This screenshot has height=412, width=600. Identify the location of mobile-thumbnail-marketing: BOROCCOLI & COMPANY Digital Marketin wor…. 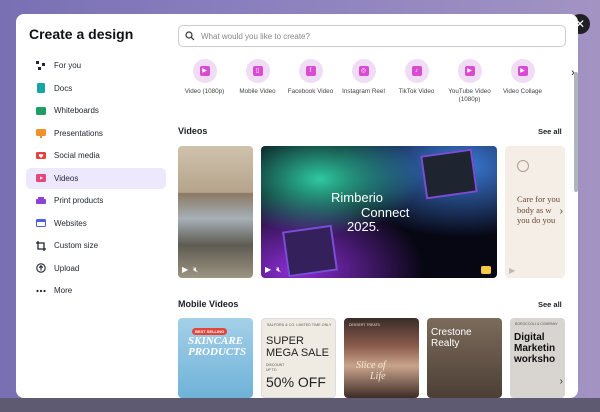
(537, 358).